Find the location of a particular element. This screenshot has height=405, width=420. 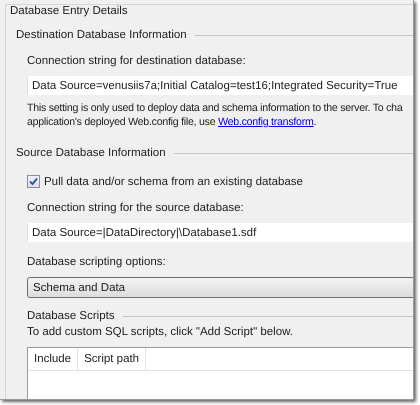

field-label: Connection string for destination database: is located at coordinates (137, 61).